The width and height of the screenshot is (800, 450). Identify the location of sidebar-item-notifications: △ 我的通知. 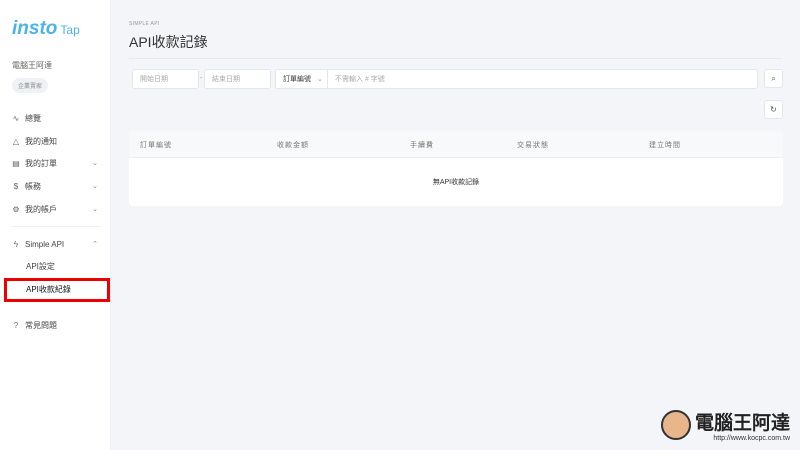
(55, 141).